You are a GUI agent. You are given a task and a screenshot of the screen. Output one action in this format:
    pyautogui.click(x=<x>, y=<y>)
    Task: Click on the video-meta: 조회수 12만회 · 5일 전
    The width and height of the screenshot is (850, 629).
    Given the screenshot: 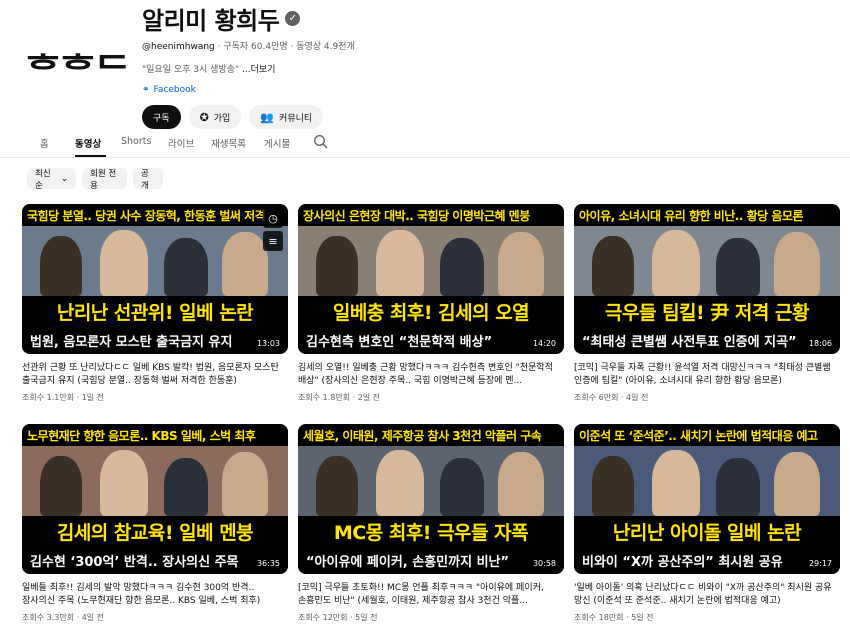 What is the action you would take?
    pyautogui.click(x=338, y=617)
    